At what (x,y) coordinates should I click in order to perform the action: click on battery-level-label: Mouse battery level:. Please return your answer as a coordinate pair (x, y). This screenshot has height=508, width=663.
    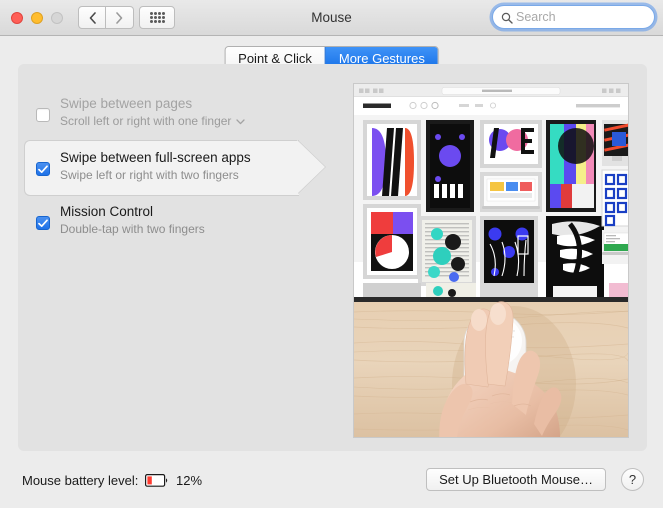
    Looking at the image, I should click on (80, 480).